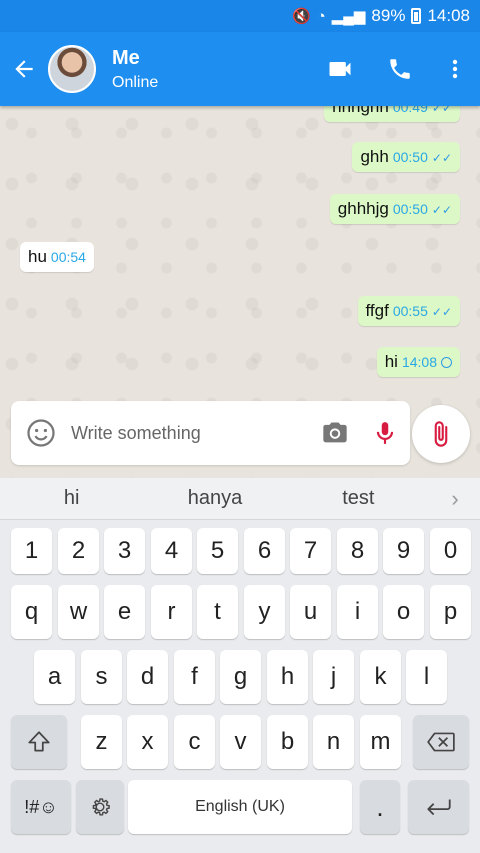 This screenshot has height=853, width=480. Describe the element at coordinates (124, 612) in the screenshot. I see `key: e` at that location.